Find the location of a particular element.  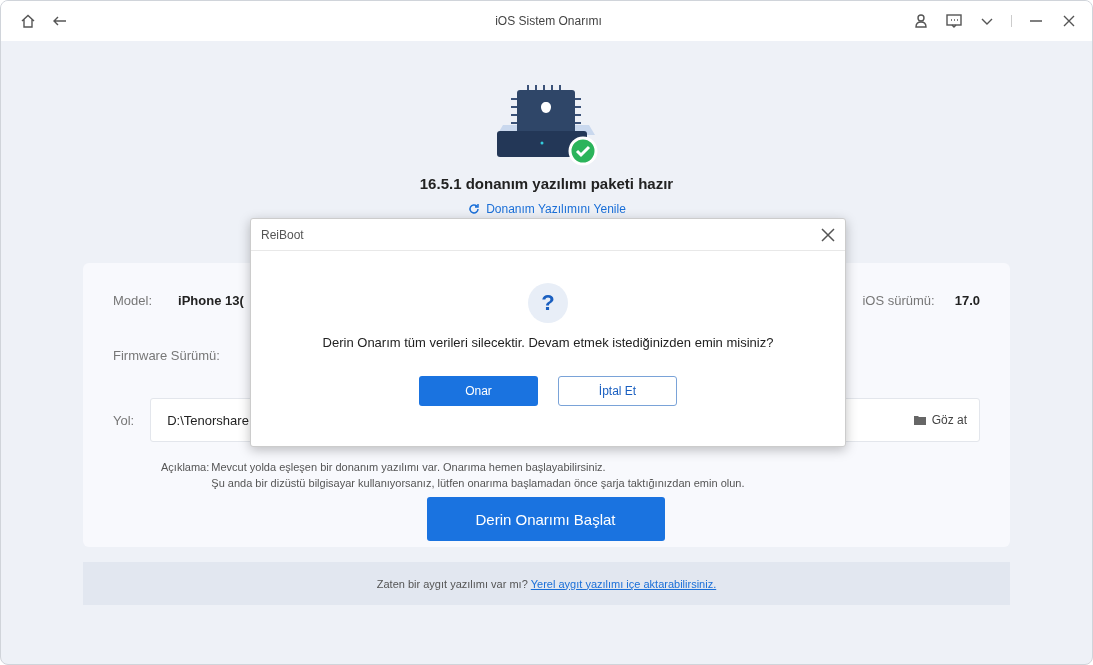

repair-button: Onar is located at coordinates (478, 391).